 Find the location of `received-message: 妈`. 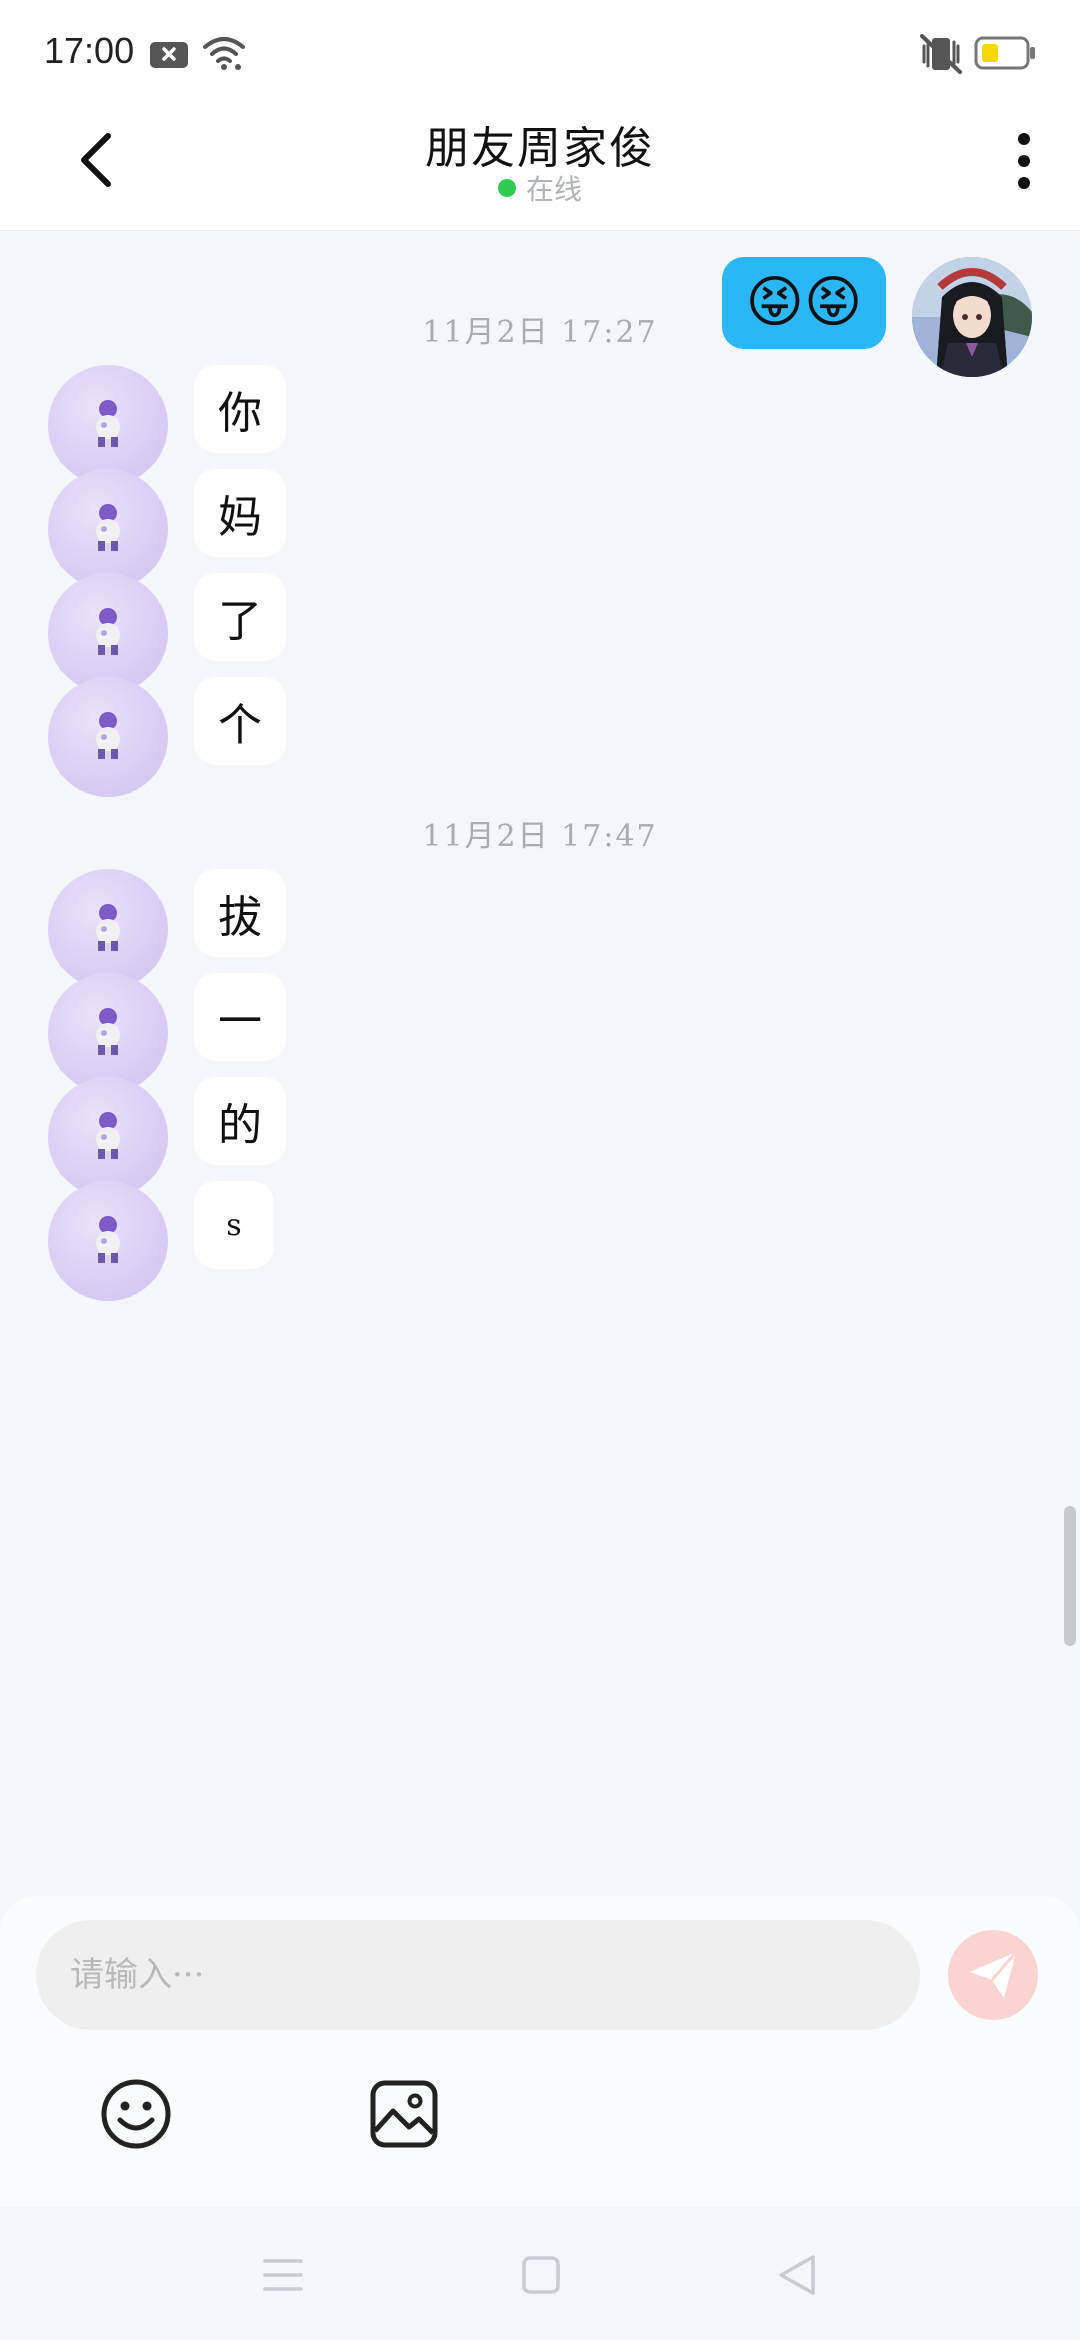

received-message: 妈 is located at coordinates (167, 529).